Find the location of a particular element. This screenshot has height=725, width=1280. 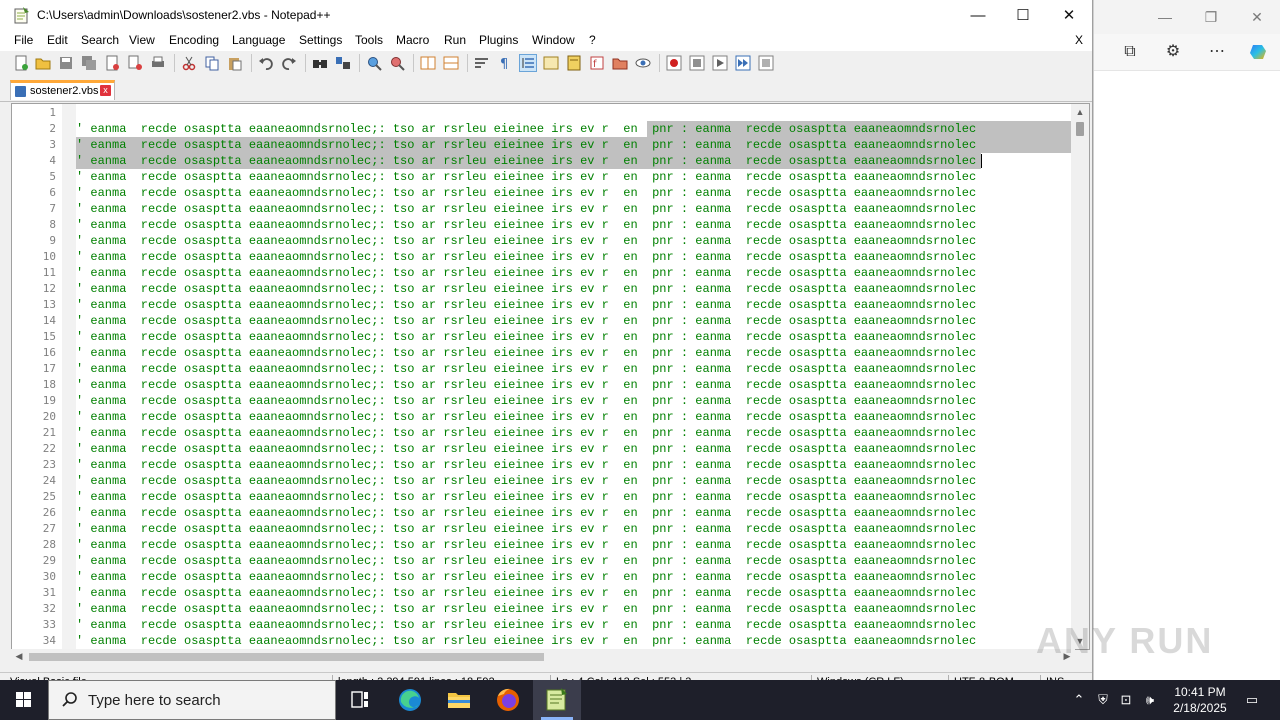

menu-run: Run is located at coordinates (455, 40).